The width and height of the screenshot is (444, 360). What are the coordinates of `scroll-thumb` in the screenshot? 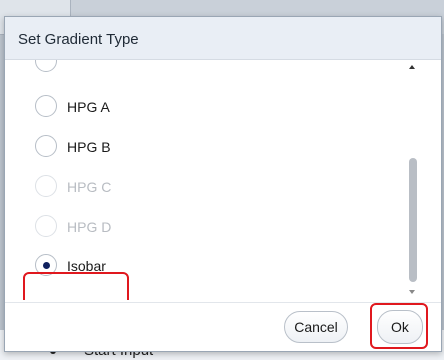 It's located at (413, 220).